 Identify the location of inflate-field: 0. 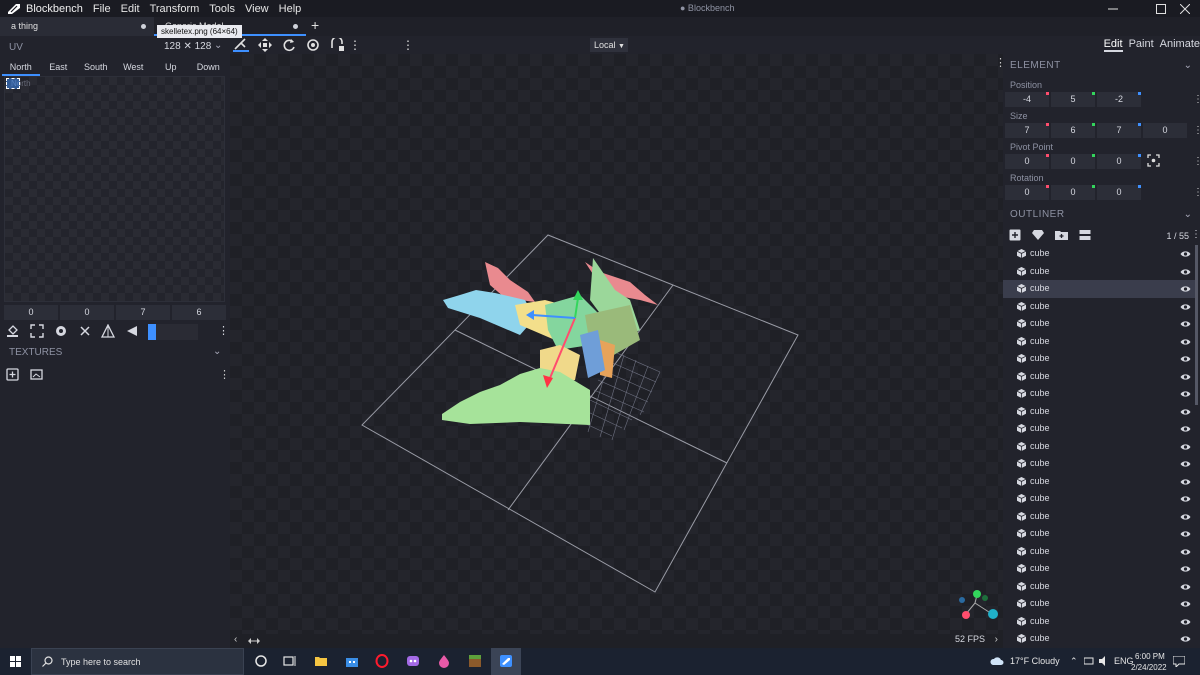
(1165, 130).